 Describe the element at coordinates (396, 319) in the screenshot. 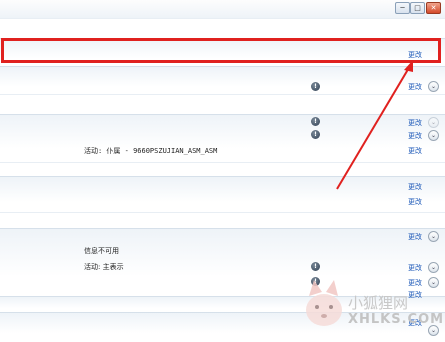

I see `watermark-url: XHLKS.COM` at that location.